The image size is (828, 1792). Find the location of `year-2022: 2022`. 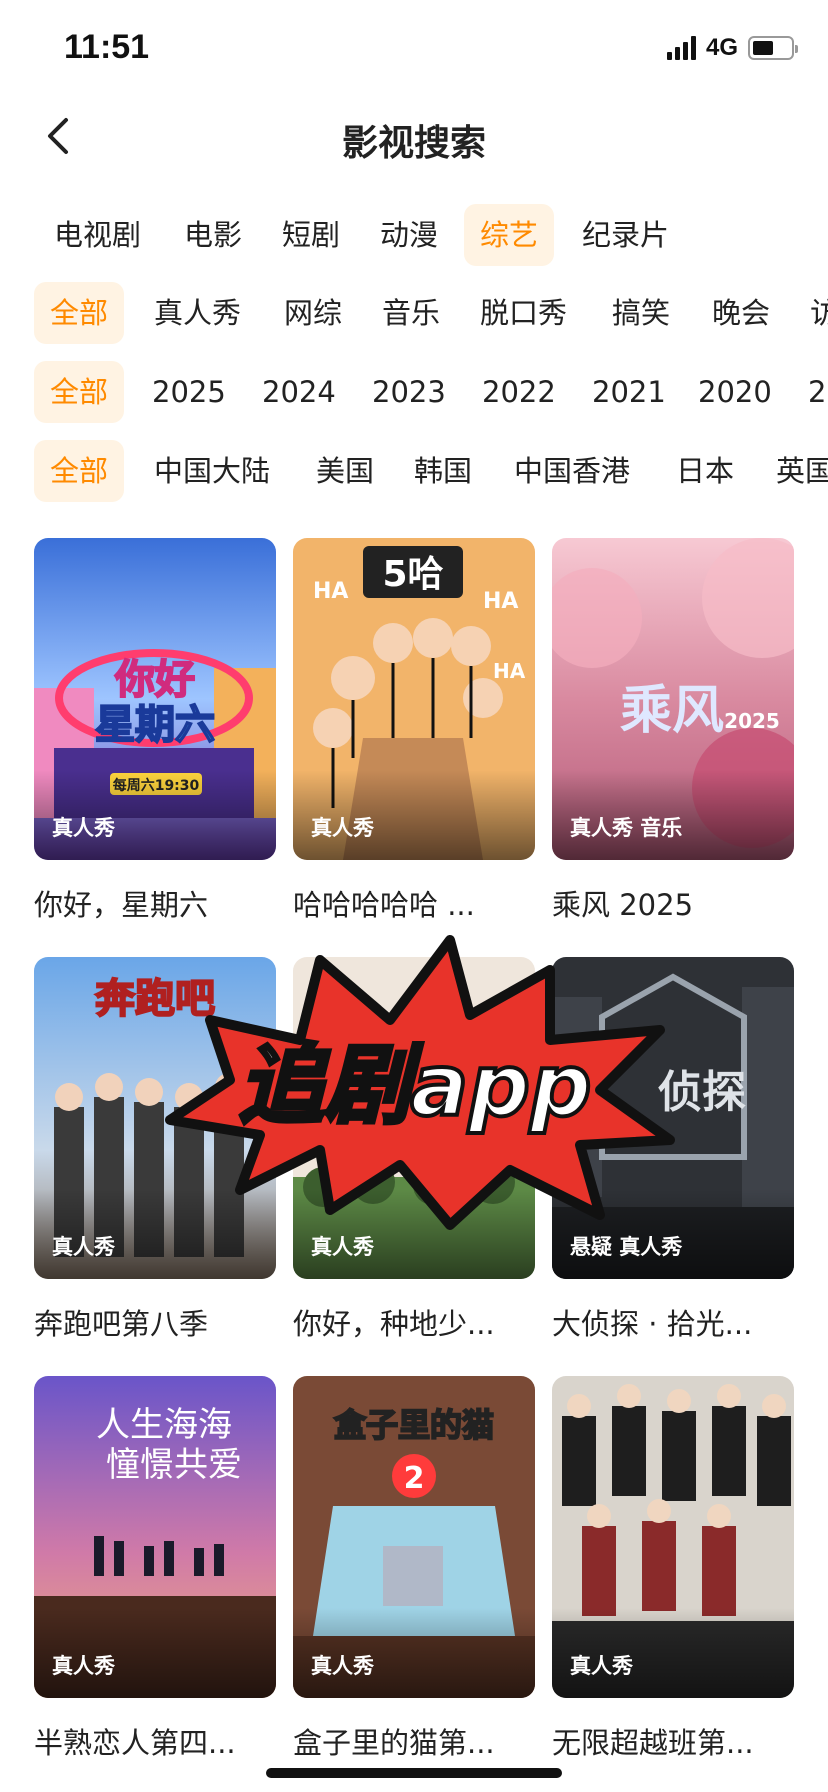

year-2022: 2022 is located at coordinates (519, 392).